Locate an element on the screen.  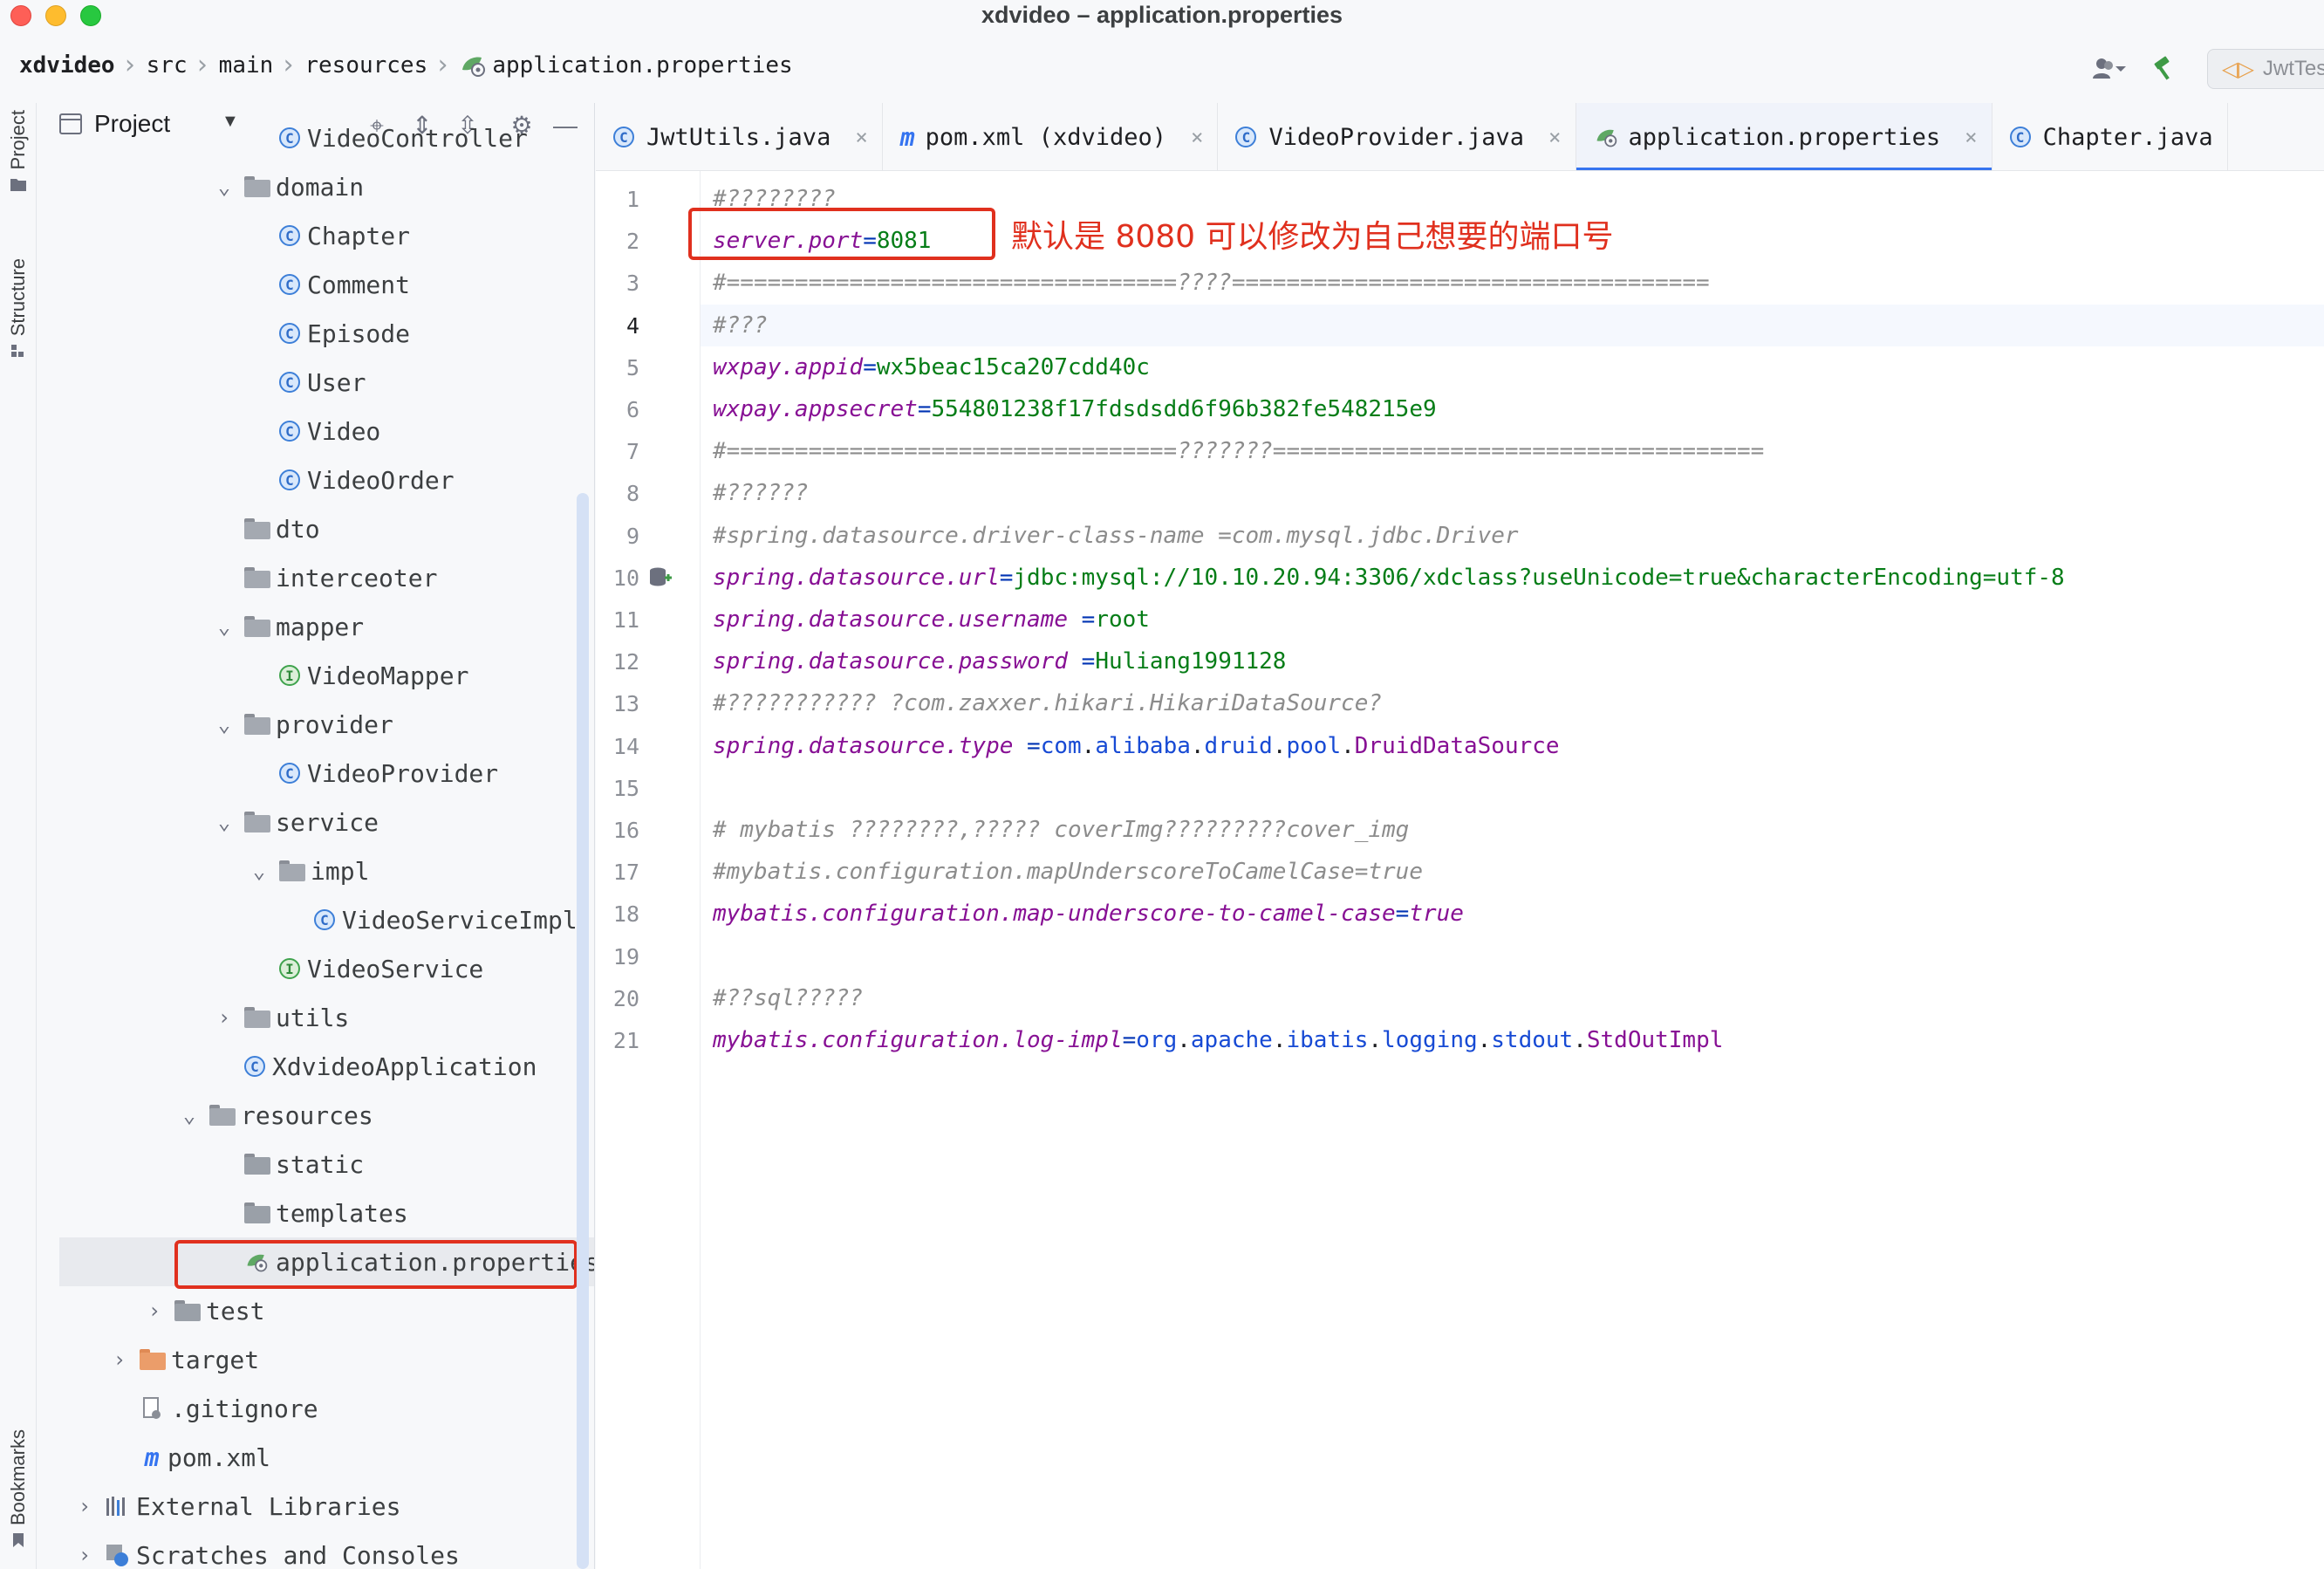
editor-tab-jwtutils-java: C JwtUtils.java × is located at coordinates (740, 136).